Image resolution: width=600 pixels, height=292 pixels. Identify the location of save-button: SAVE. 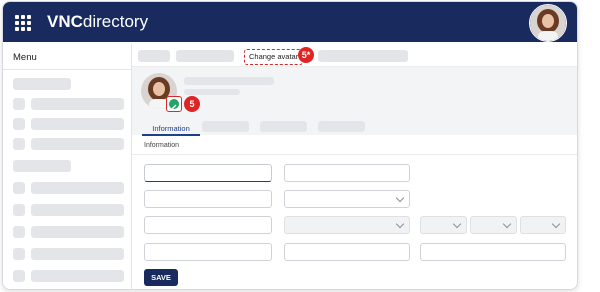
(161, 277).